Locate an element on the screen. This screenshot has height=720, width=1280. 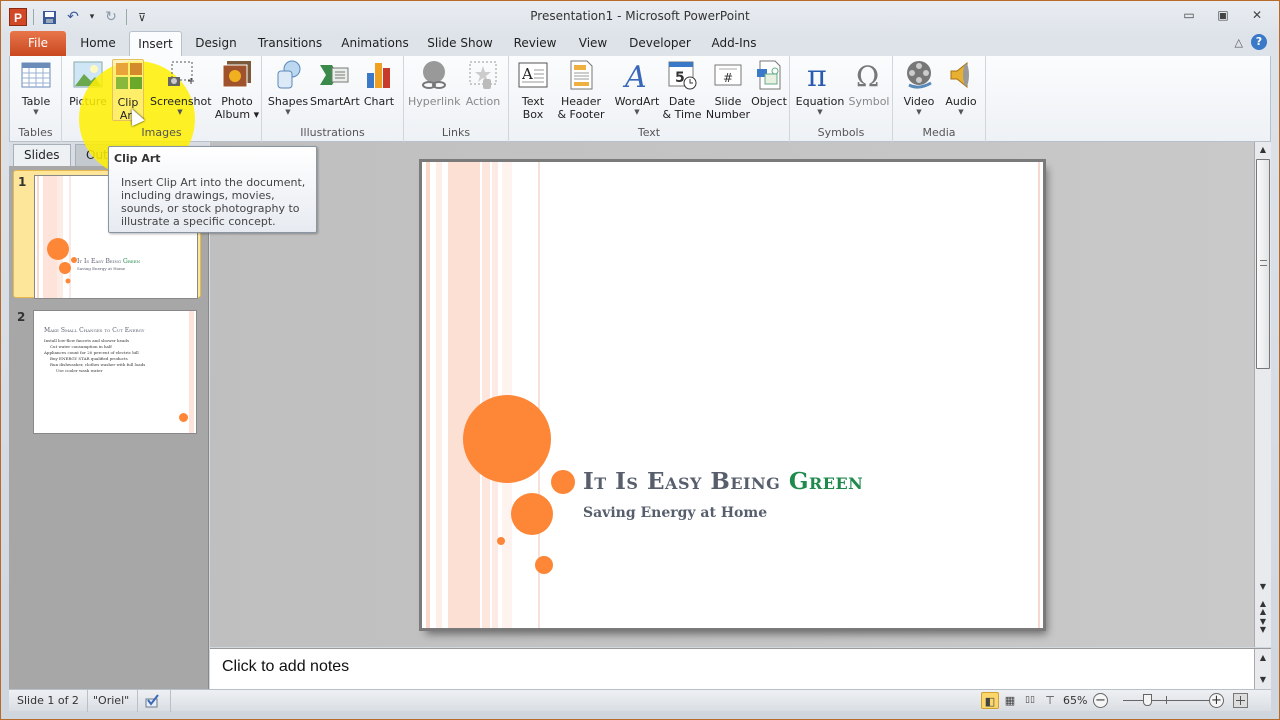
normal-view-icon: ◧ is located at coordinates (990, 700).